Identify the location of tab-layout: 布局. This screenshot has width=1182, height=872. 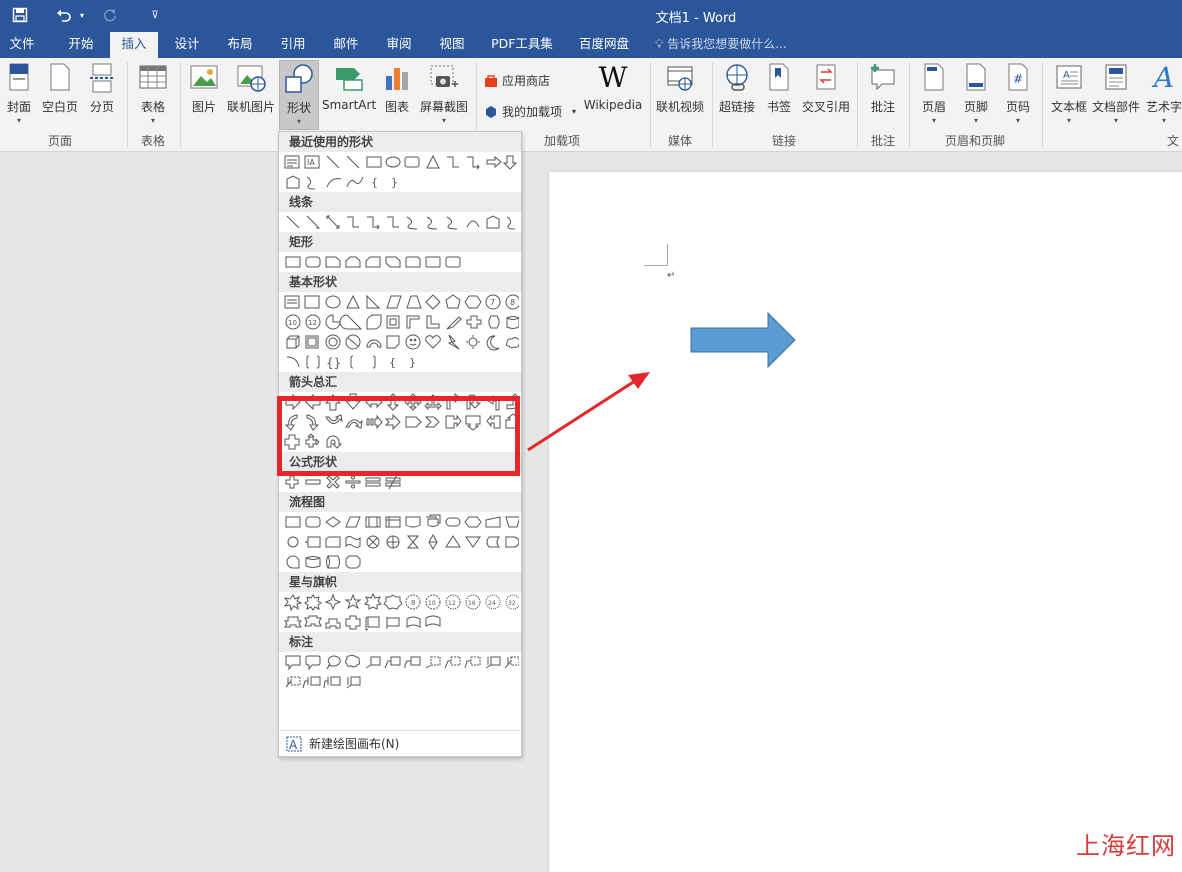
(240, 45).